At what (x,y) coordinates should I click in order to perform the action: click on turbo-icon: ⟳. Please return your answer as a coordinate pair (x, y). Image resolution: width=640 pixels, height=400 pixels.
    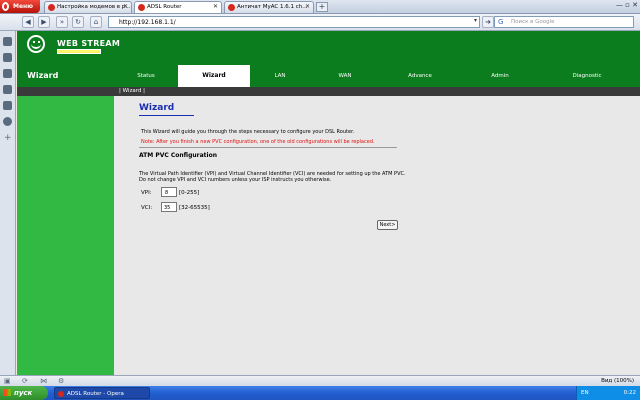
    Looking at the image, I should click on (25, 381).